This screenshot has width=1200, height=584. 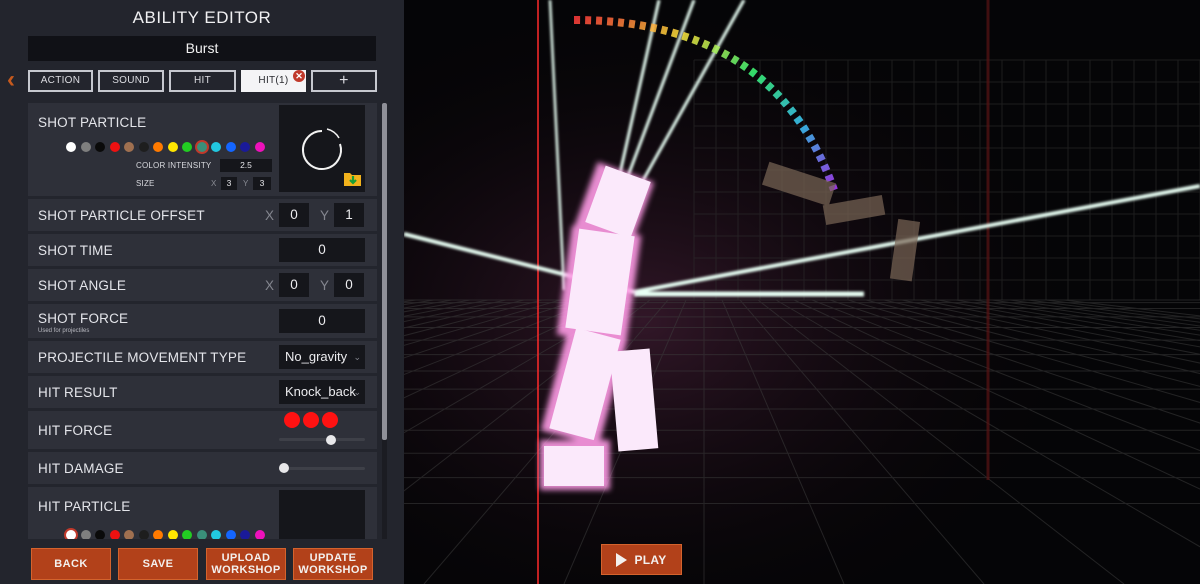 I want to click on shot-time-label: SHOT TIME, so click(x=75, y=250).